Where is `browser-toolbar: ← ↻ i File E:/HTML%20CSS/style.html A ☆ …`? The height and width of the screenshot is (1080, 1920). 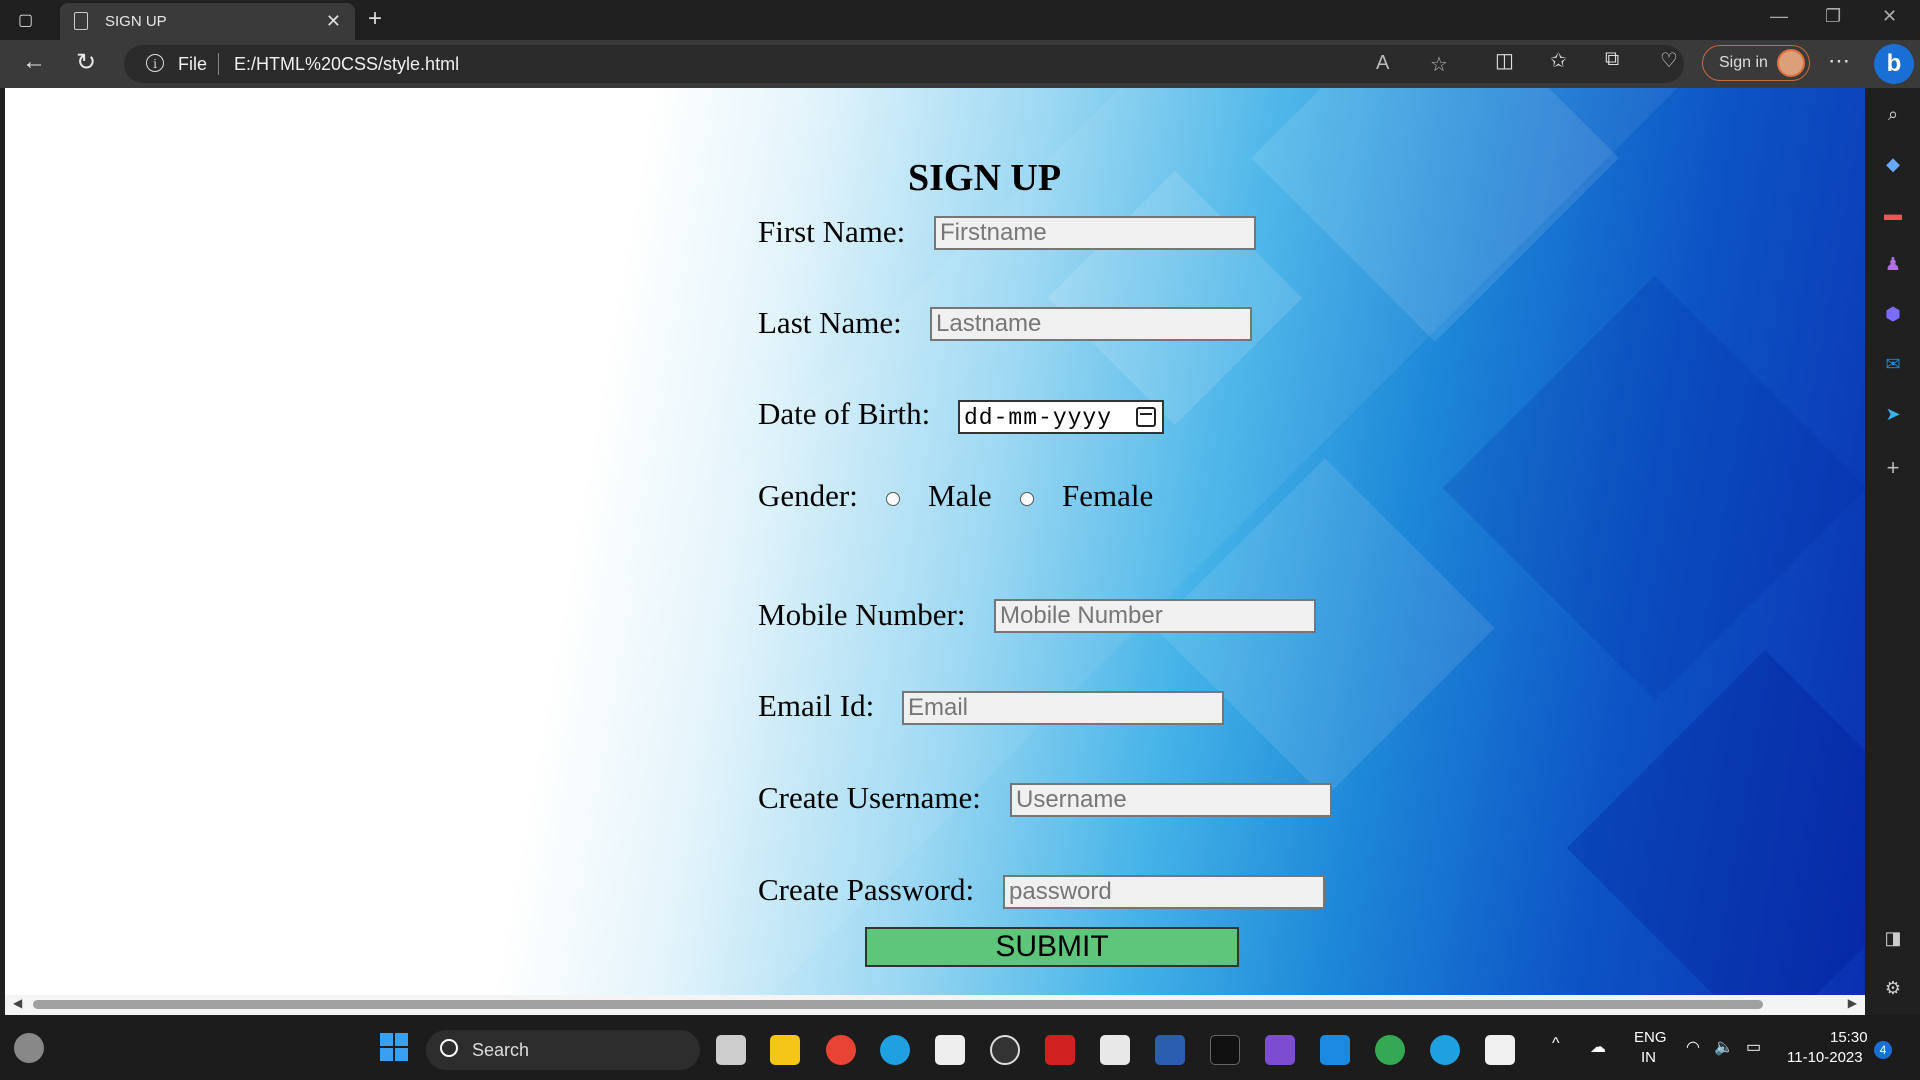 browser-toolbar: ← ↻ i File E:/HTML%20CSS/style.html A ☆ … is located at coordinates (960, 64).